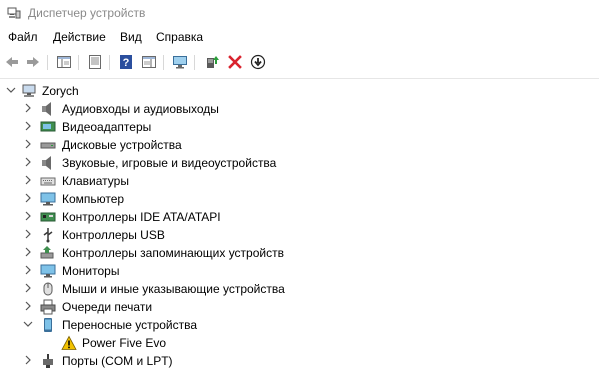 The height and width of the screenshot is (372, 599). Describe the element at coordinates (299, 199) in the screenshot. I see `tree-item: Компьютер` at that location.